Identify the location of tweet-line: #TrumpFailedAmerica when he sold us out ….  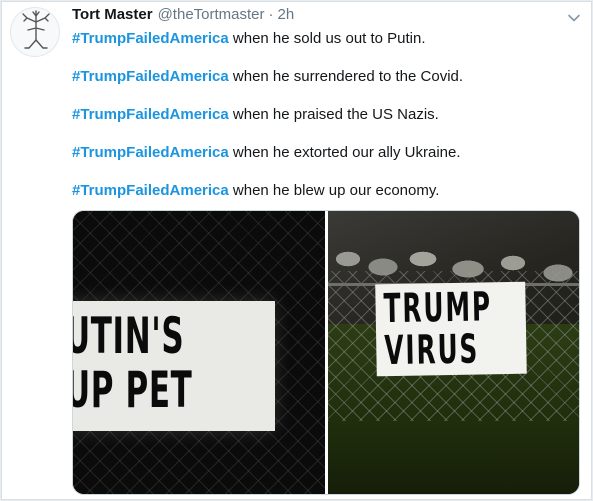
(322, 38).